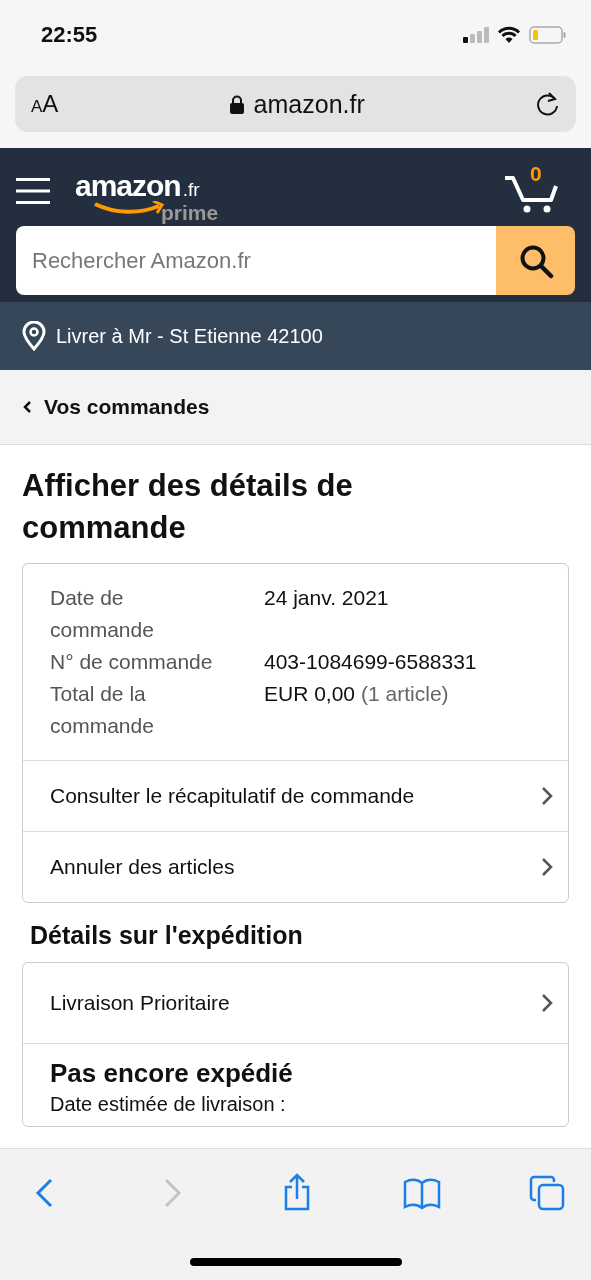 The image size is (591, 1280). What do you see at coordinates (295, 796) in the screenshot?
I see `order-action-row: Consulter le récapitulatif de commande` at bounding box center [295, 796].